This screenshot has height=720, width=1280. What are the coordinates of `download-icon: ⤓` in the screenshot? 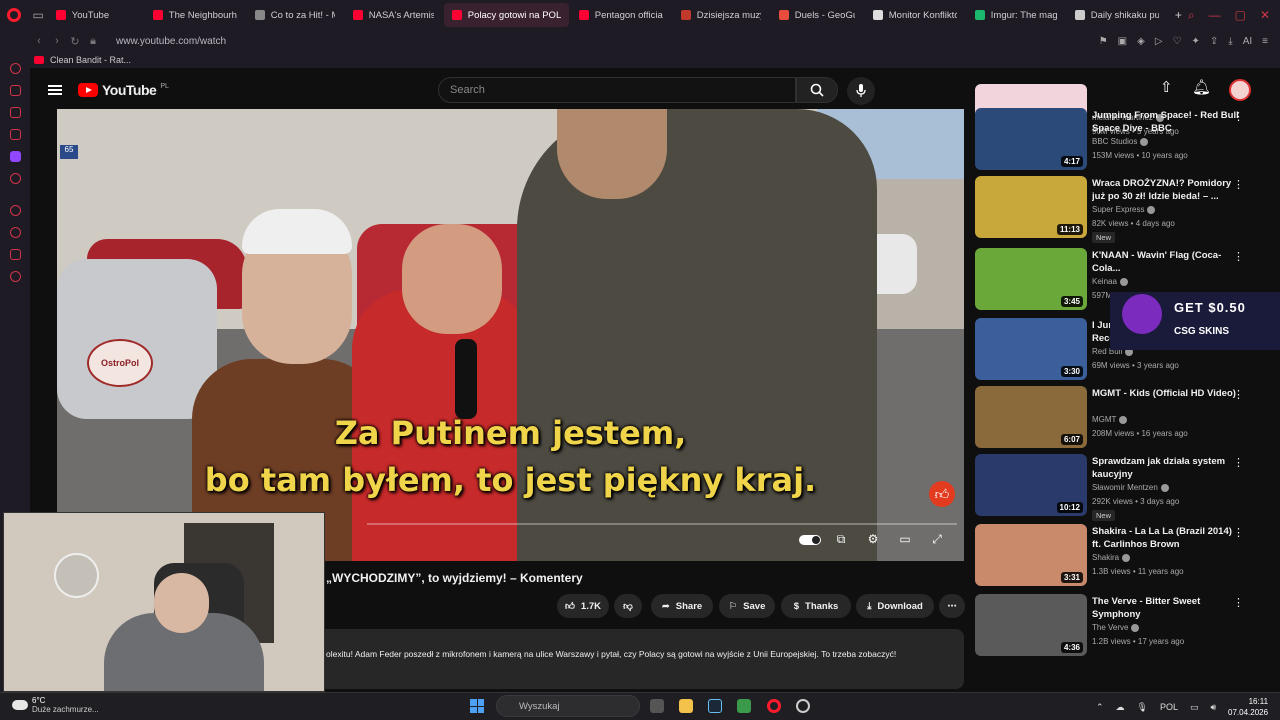 It's located at (1230, 41).